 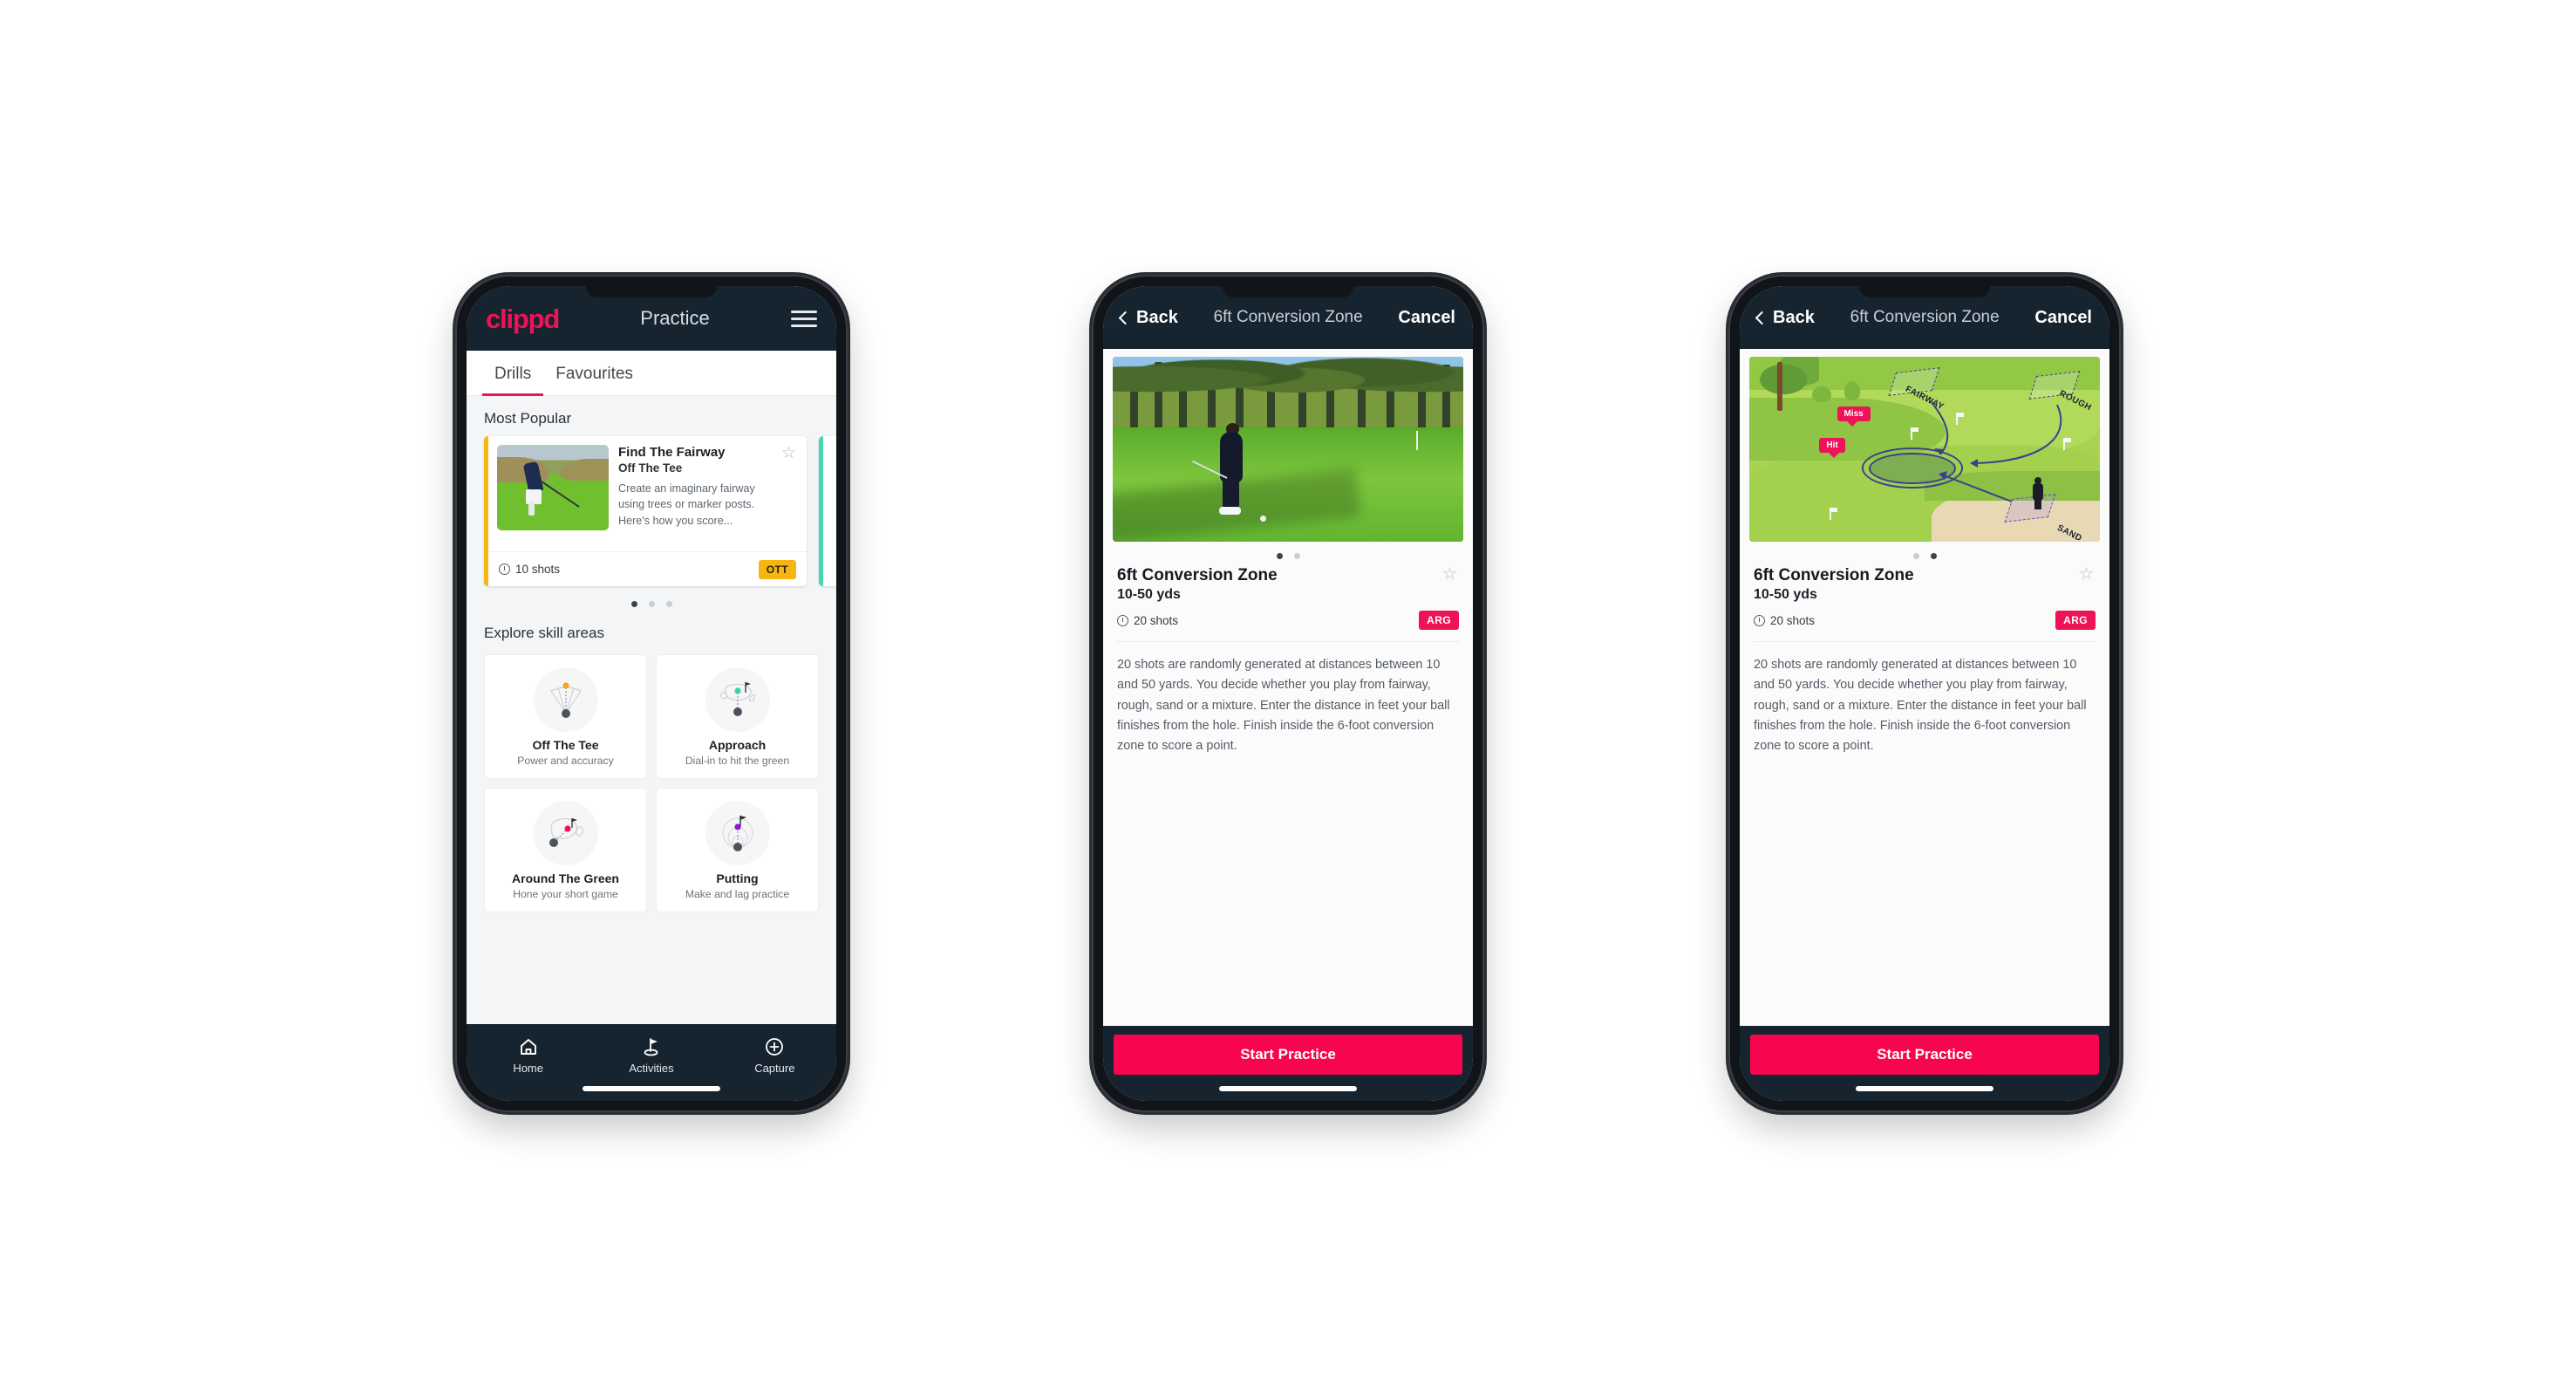 What do you see at coordinates (650, 468) in the screenshot?
I see `drill-category: Off The Tee` at bounding box center [650, 468].